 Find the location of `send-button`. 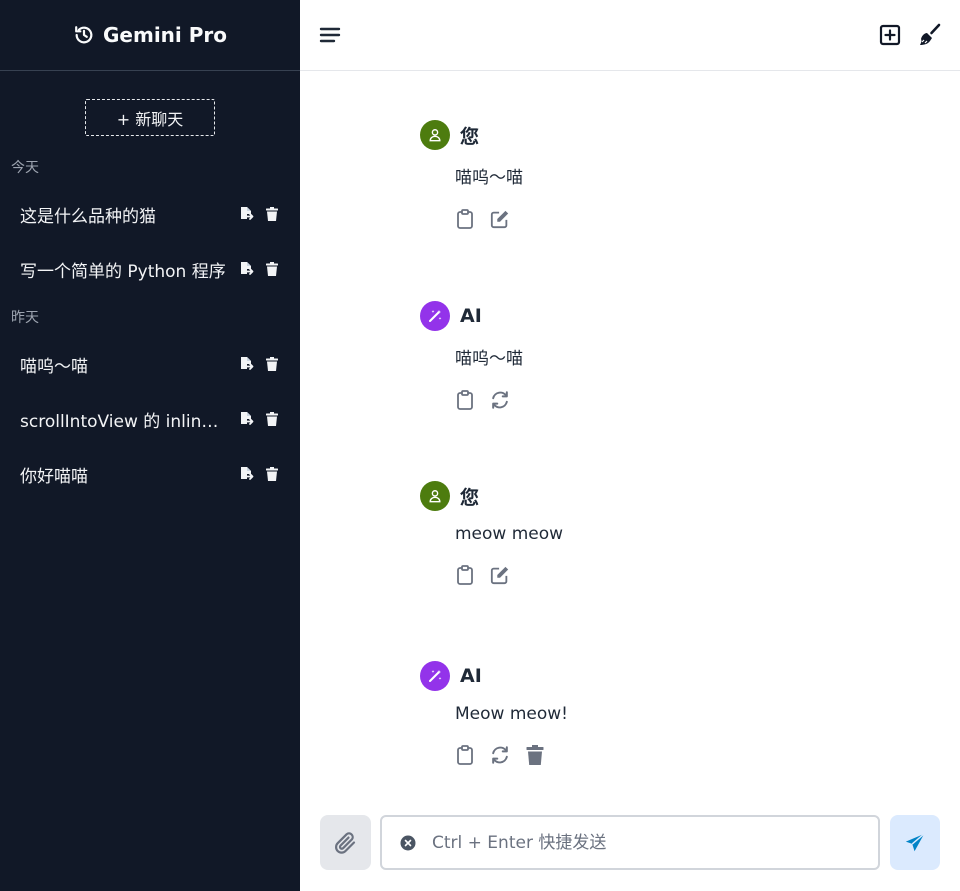

send-button is located at coordinates (915, 842).